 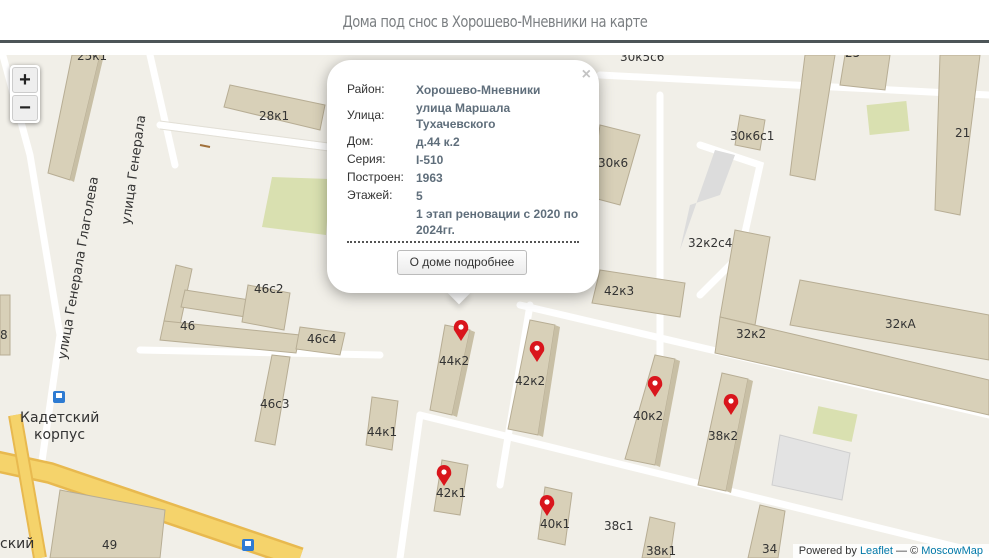 What do you see at coordinates (109, 545) in the screenshot?
I see `label-49: 49` at bounding box center [109, 545].